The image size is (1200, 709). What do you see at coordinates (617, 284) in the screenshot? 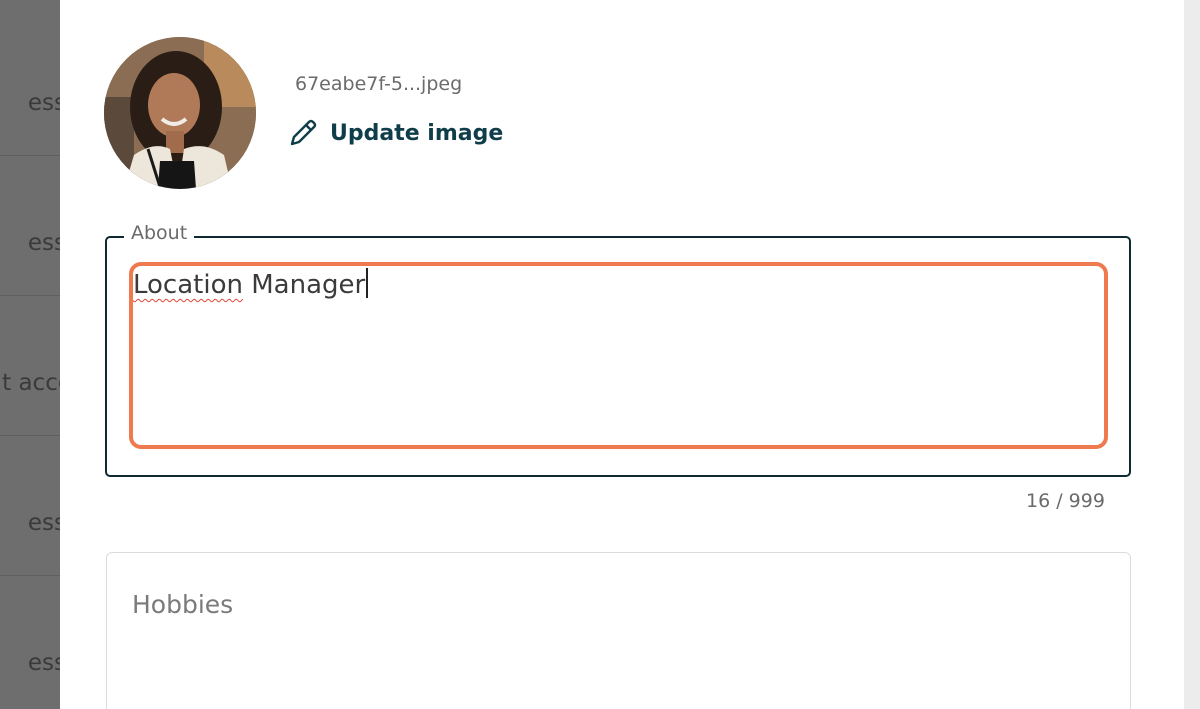
I see `about-textarea: Location Manager` at bounding box center [617, 284].